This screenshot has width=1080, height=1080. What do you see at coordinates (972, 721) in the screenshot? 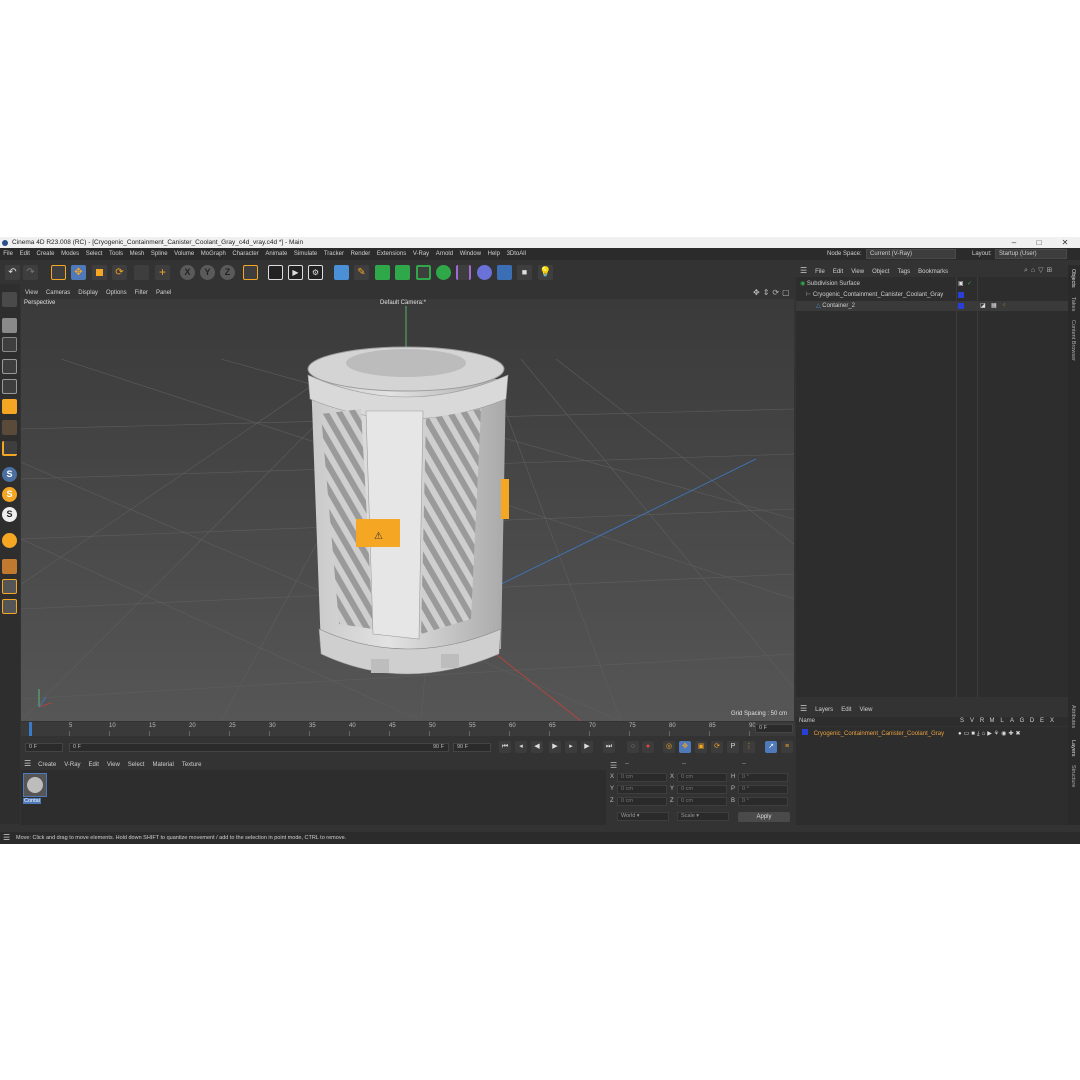
I see `layer-column-v: V` at bounding box center [972, 721].